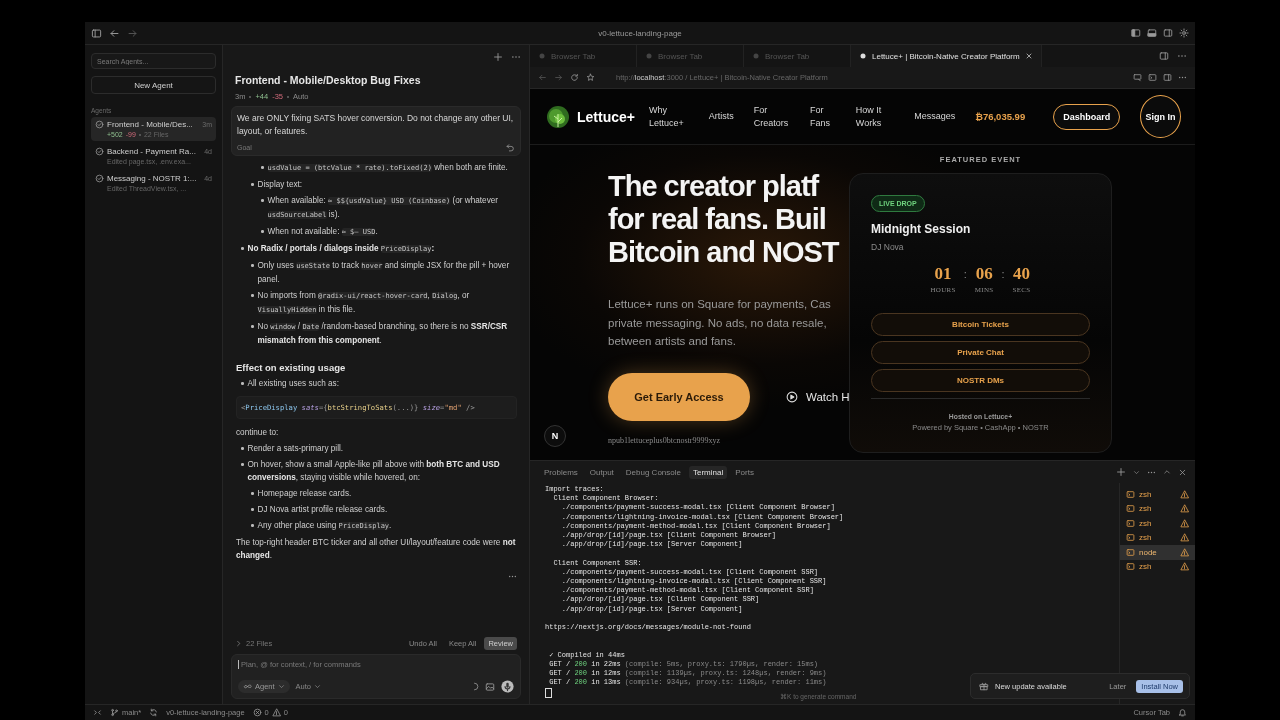  Describe the element at coordinates (818, 396) in the screenshot. I see `watch-link: Watch H` at that location.